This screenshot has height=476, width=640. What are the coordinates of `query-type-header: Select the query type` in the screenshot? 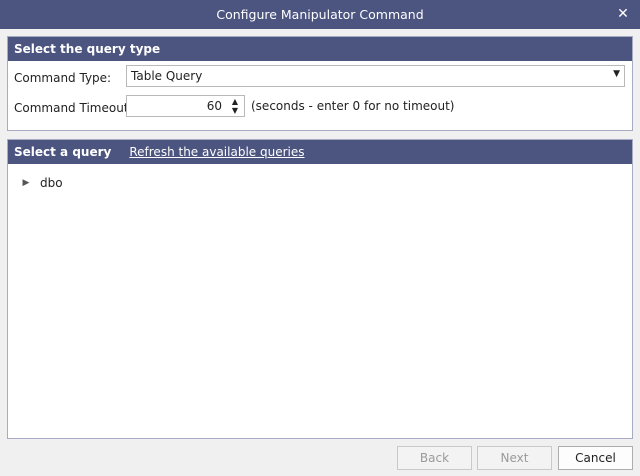 It's located at (320, 49).